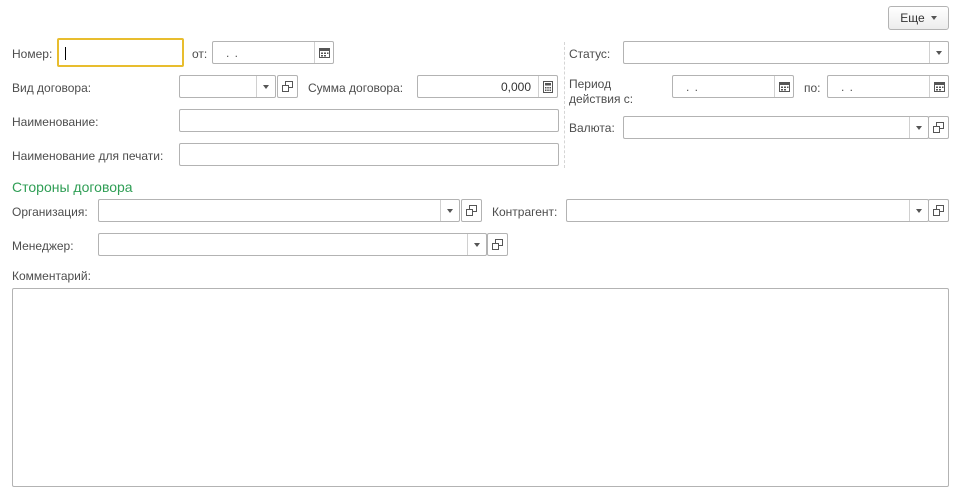 This screenshot has height=496, width=964. Describe the element at coordinates (200, 54) in the screenshot. I see `date-from-label: от:` at that location.